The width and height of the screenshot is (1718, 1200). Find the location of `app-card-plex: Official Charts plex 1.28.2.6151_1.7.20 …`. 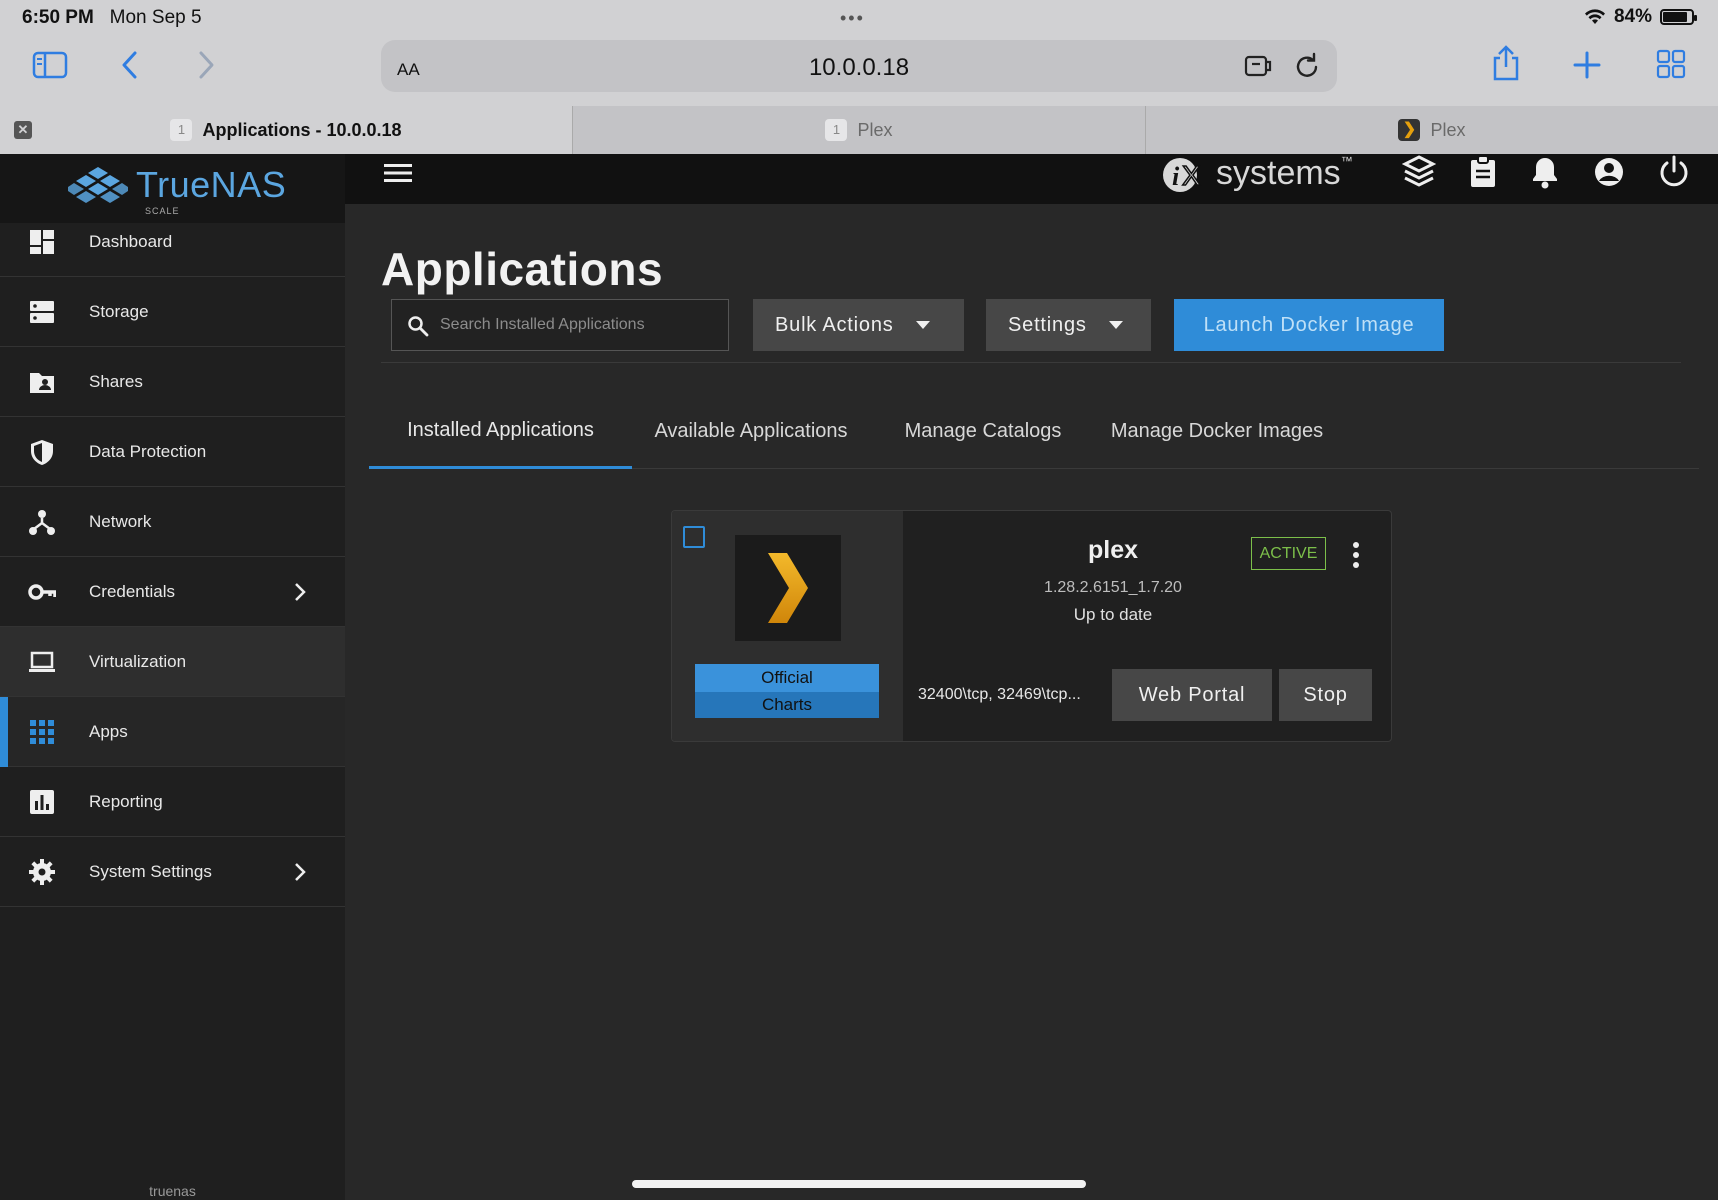

app-card-plex: Official Charts plex 1.28.2.6151_1.7.20 … is located at coordinates (1031, 626).